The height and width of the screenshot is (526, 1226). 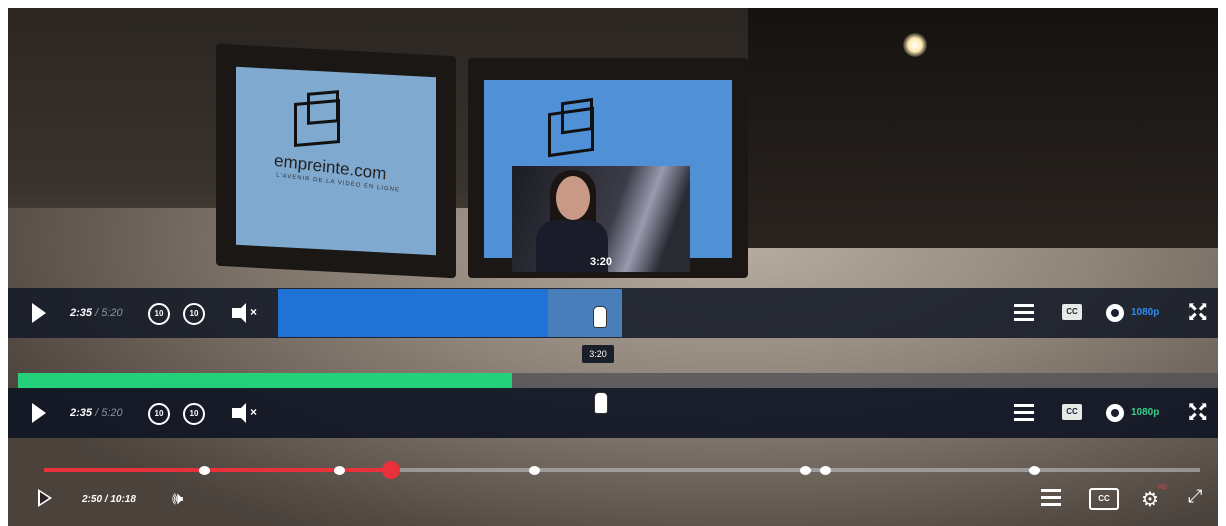 I want to click on hd-badge: HD, so click(x=1162, y=488).